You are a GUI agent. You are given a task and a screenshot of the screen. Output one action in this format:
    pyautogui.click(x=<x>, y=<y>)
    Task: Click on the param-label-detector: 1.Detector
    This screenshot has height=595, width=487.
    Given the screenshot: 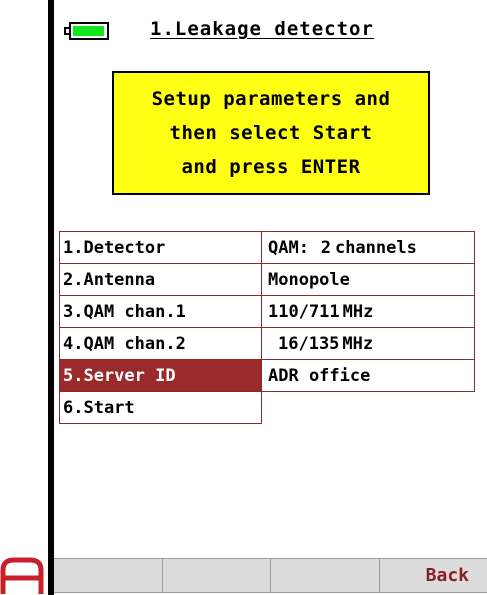 What is the action you would take?
    pyautogui.click(x=160, y=247)
    